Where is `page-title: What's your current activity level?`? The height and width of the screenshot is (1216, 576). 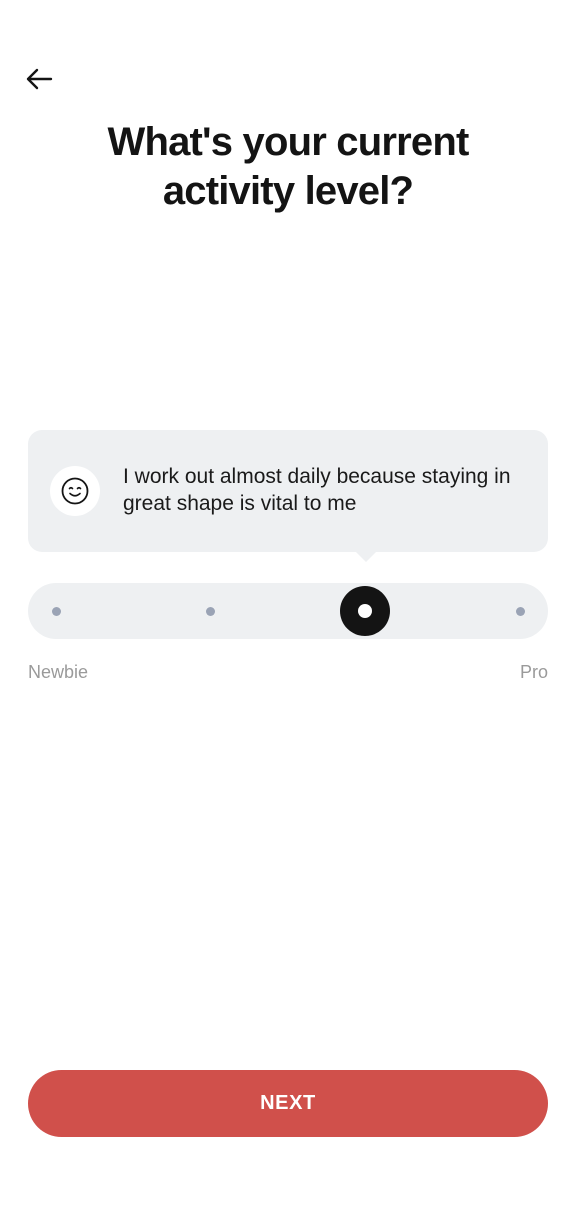 page-title: What's your current activity level? is located at coordinates (288, 166).